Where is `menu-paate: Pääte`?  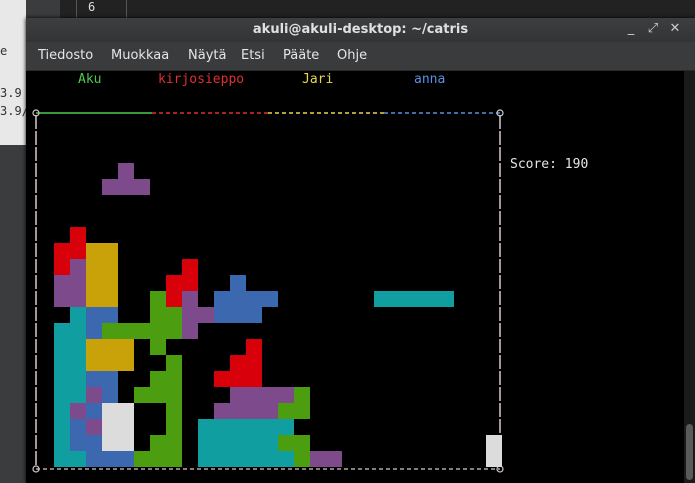
menu-paate: Pääte is located at coordinates (301, 55).